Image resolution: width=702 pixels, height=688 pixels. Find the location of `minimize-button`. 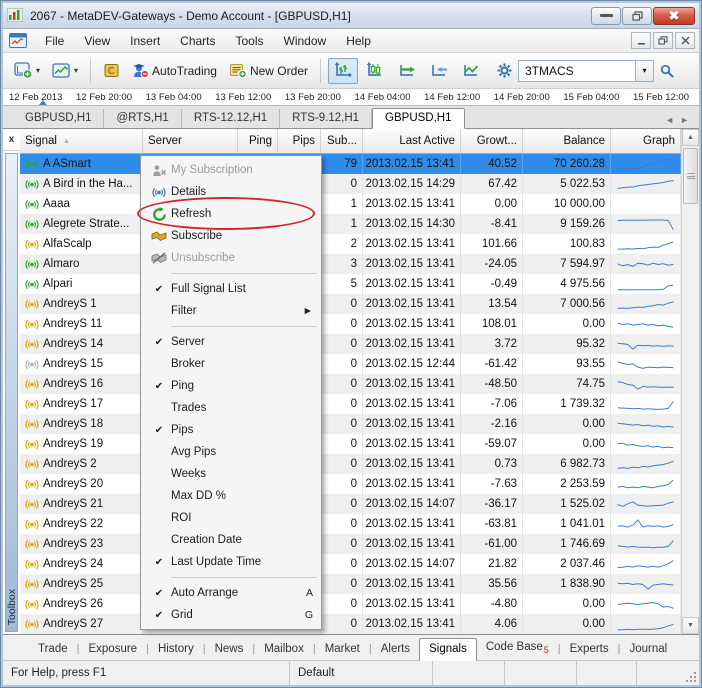

minimize-button is located at coordinates (606, 15).